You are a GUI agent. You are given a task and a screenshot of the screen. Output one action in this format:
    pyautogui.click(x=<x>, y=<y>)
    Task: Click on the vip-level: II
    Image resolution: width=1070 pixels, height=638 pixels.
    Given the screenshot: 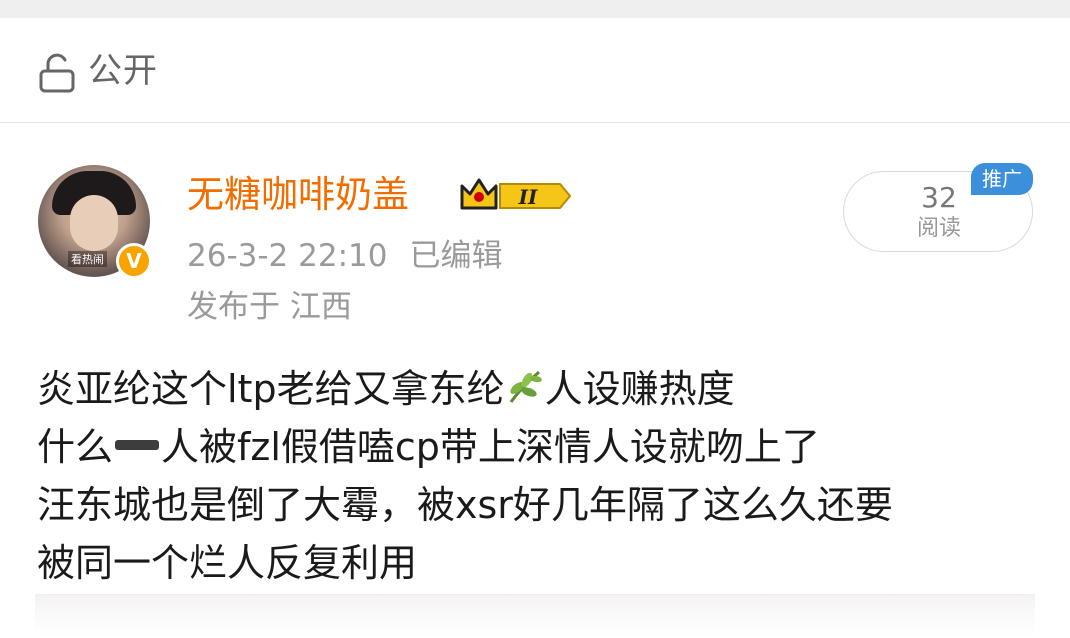 What is the action you would take?
    pyautogui.click(x=528, y=197)
    